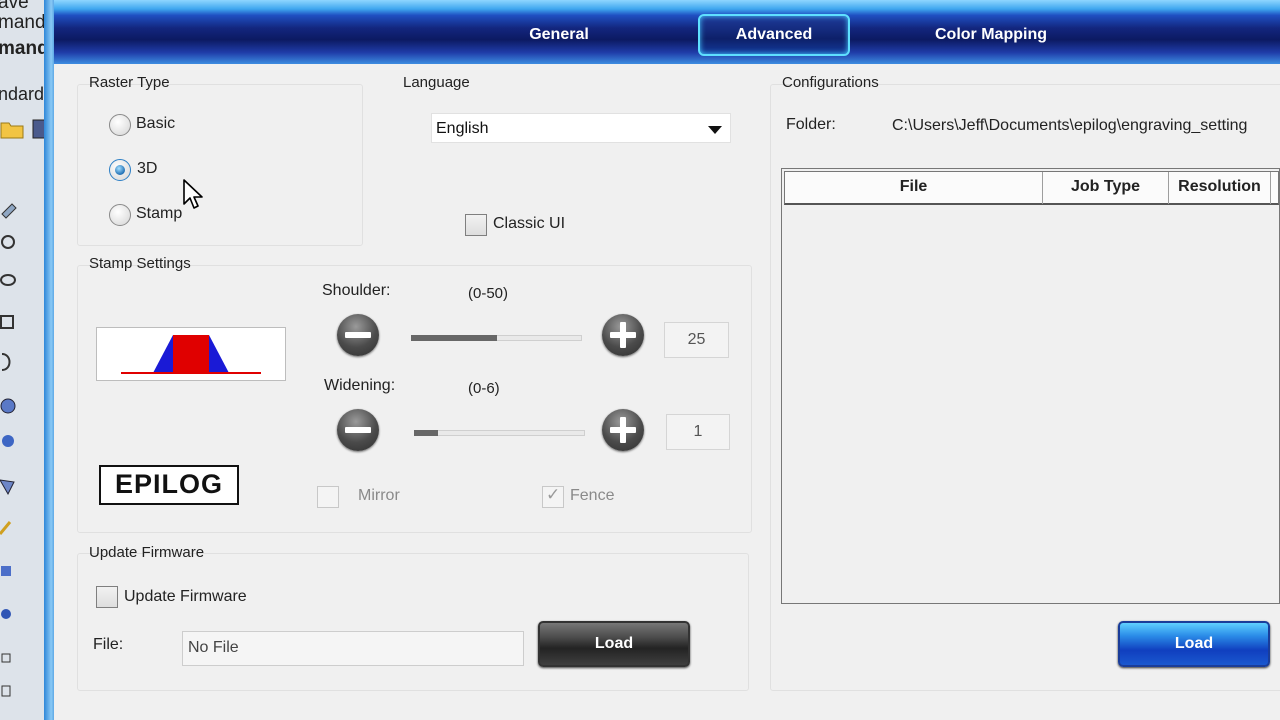 The image size is (1280, 720). What do you see at coordinates (379, 496) in the screenshot?
I see `mirror-label: Mirror` at bounding box center [379, 496].